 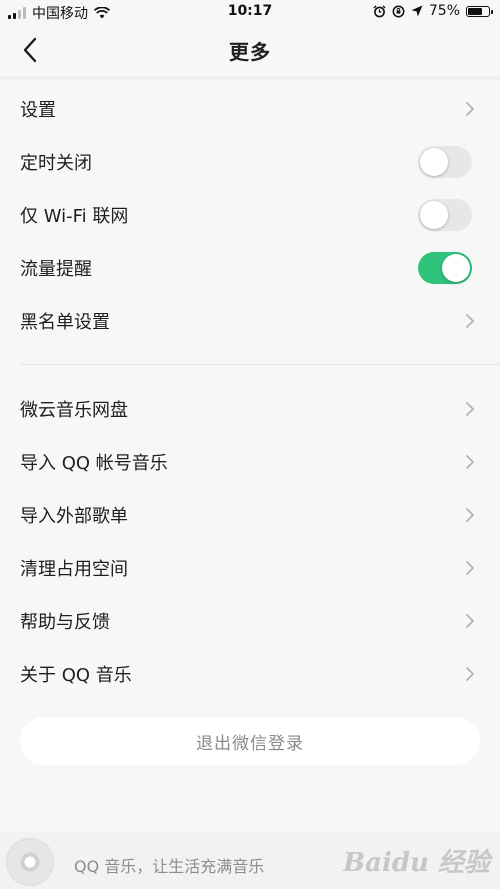 I want to click on row-label: 关于 QQ 音乐, so click(x=76, y=675).